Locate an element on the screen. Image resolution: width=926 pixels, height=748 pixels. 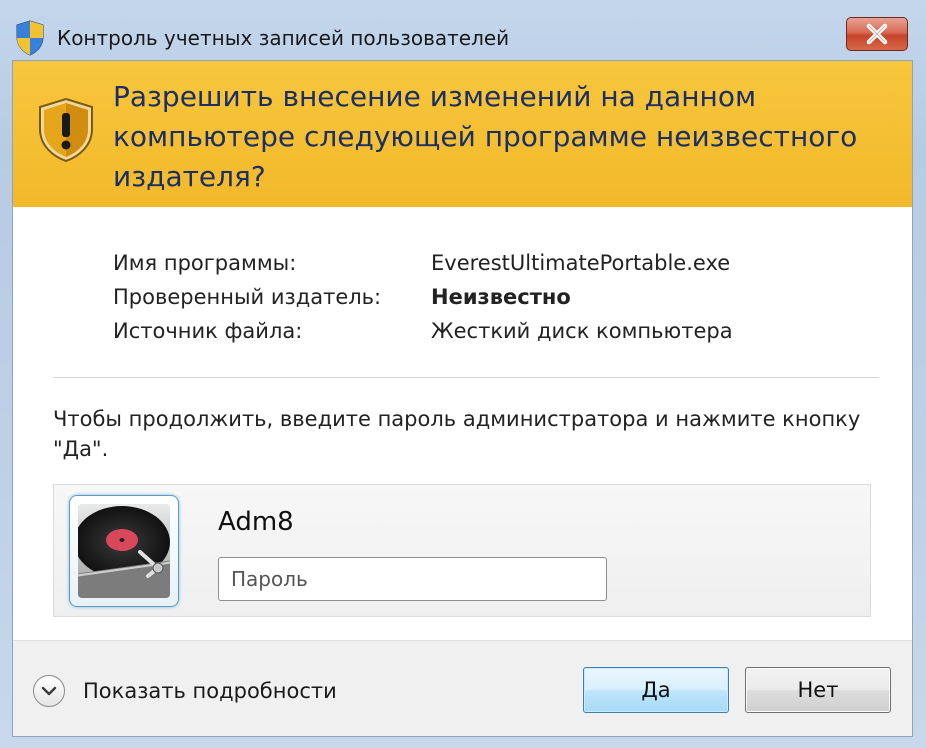
info-value: EverestUltimatePortable.exe is located at coordinates (581, 263).